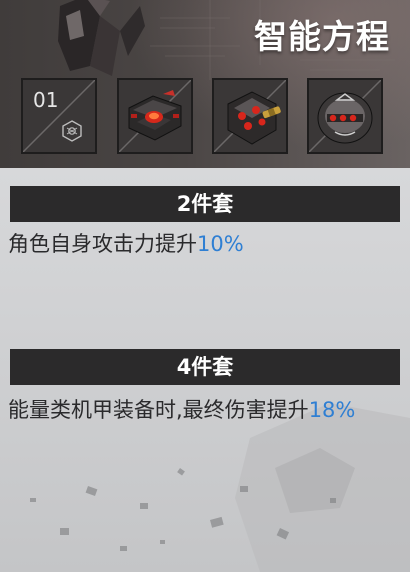  What do you see at coordinates (59, 116) in the screenshot?
I see `equipment-slot-1: 01` at bounding box center [59, 116].